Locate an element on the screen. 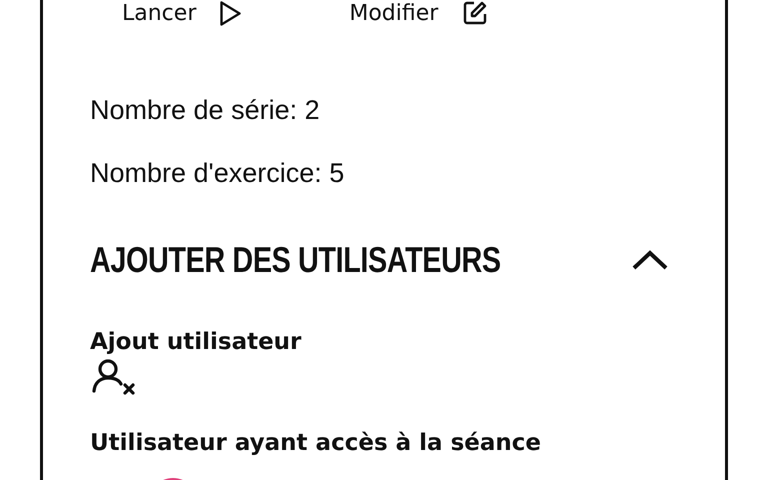 The height and width of the screenshot is (480, 768). remove-user-icon is located at coordinates (113, 377).